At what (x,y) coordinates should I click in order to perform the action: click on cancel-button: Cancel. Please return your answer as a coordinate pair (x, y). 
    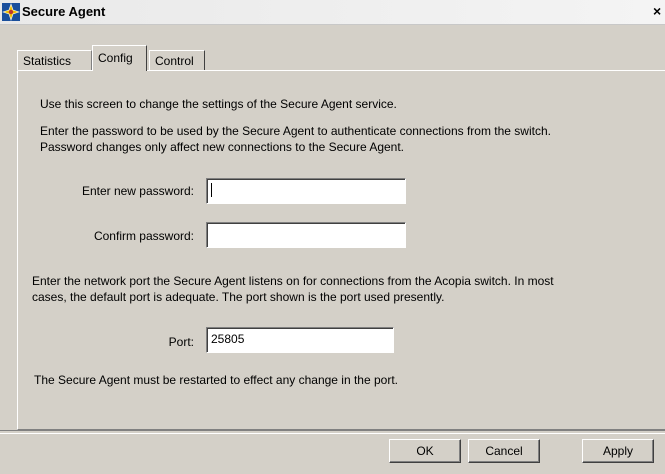
    Looking at the image, I should click on (504, 451).